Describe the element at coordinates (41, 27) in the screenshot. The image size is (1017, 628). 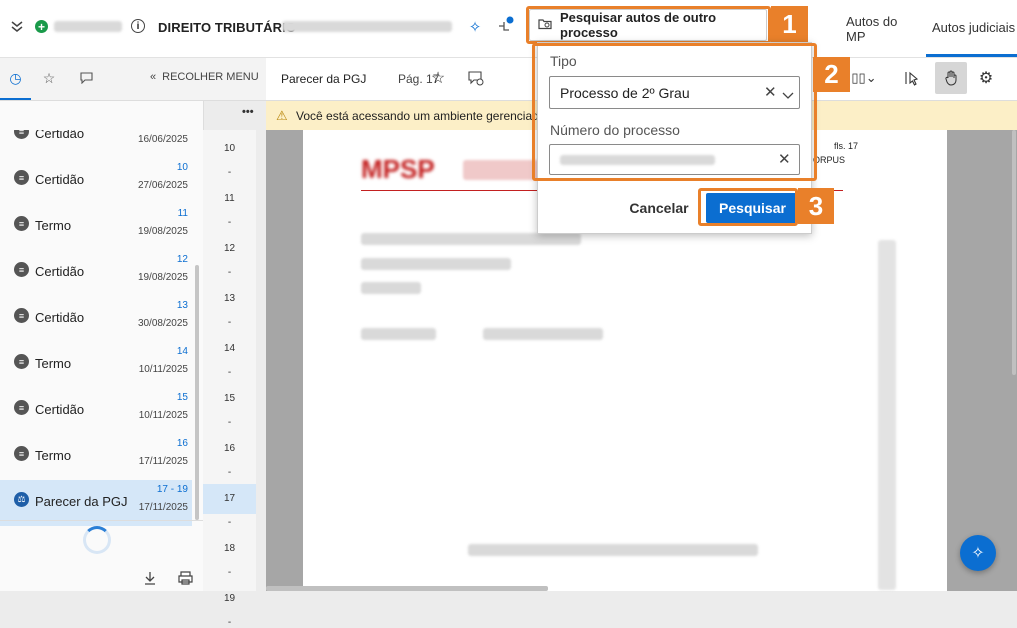
I see `plus-circle-icon: +` at that location.